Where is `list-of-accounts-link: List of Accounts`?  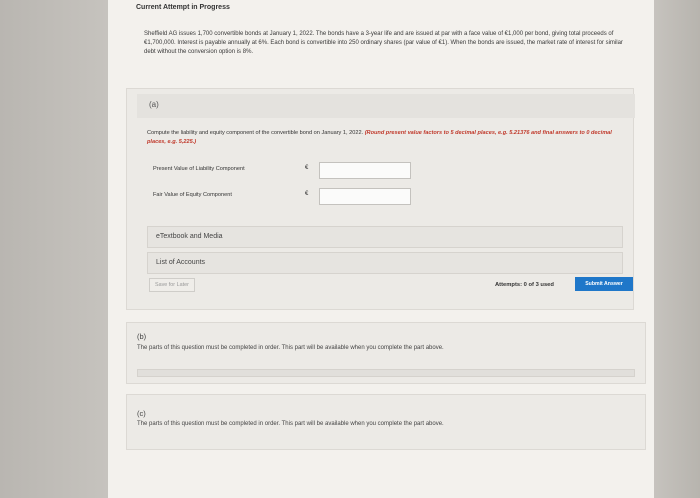
list-of-accounts-link: List of Accounts is located at coordinates (385, 263).